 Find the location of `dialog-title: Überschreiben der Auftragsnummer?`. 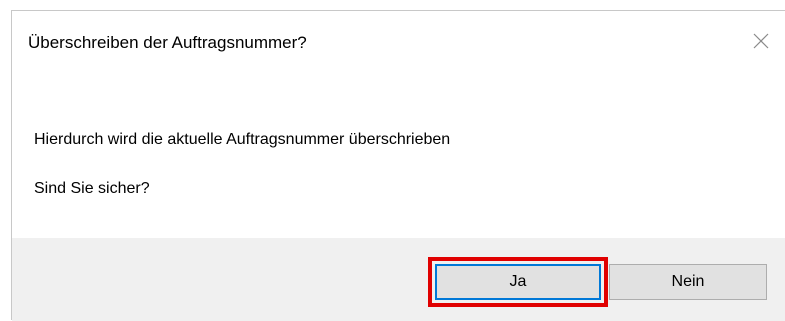

dialog-title: Überschreiben der Auftragsnummer? is located at coordinates (167, 42).